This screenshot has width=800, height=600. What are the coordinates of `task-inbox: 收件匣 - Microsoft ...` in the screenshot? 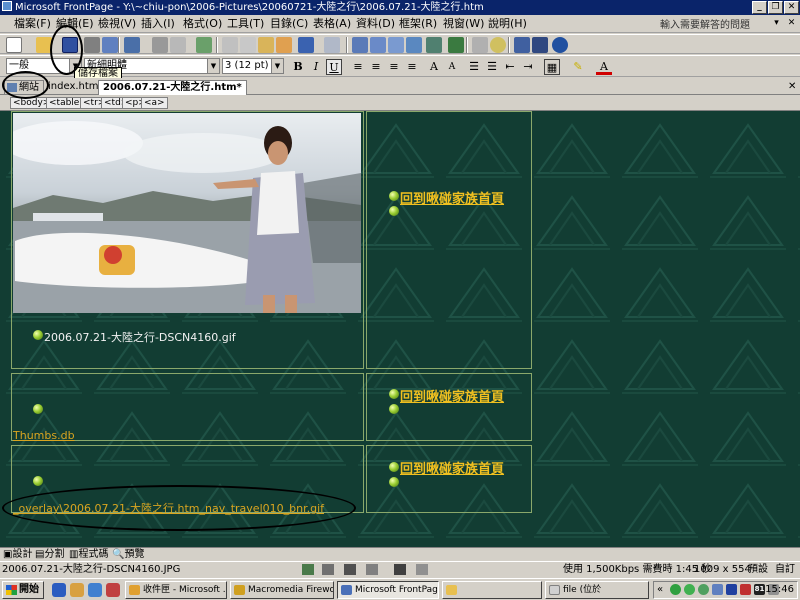 It's located at (176, 590).